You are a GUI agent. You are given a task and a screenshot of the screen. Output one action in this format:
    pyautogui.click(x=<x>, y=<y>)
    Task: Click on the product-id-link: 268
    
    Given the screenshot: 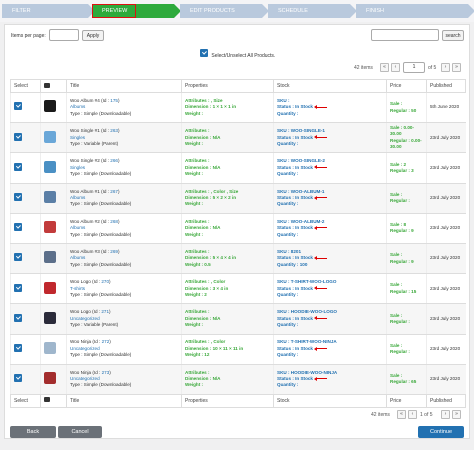 What is the action you would take?
    pyautogui.click(x=114, y=221)
    